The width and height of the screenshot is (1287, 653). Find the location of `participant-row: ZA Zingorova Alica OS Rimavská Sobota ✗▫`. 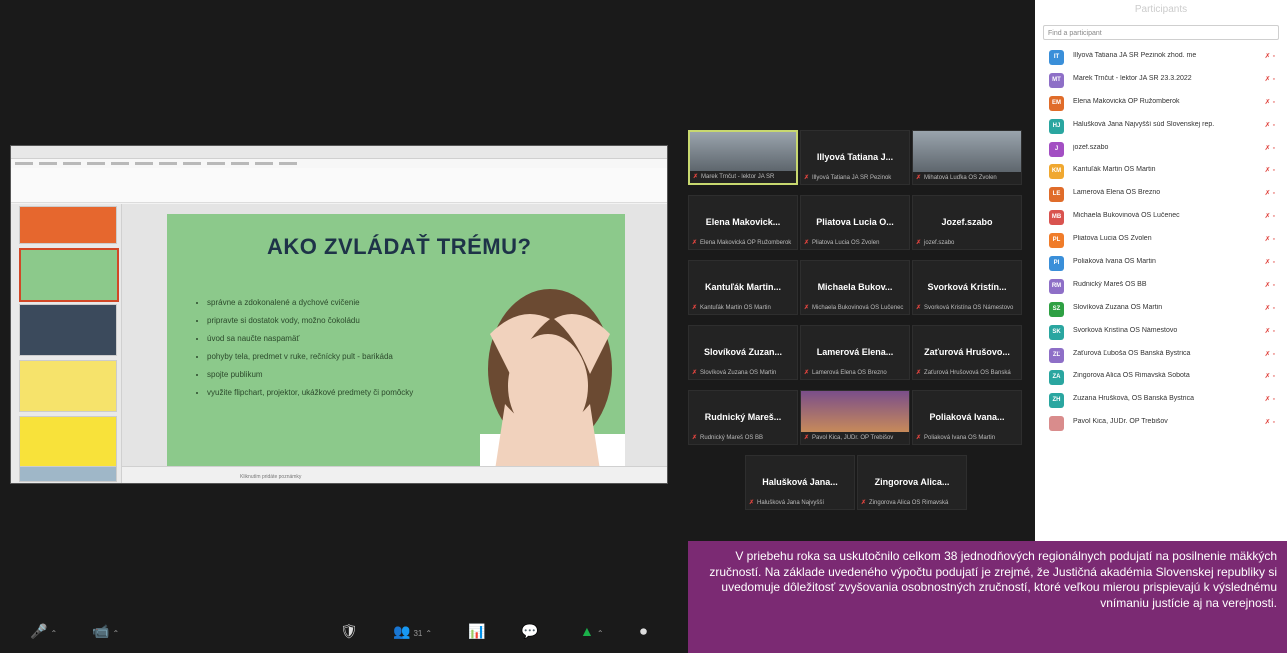

participant-row: ZA Zingorova Alica OS Rimavská Sobota ✗▫ is located at coordinates (1161, 377).